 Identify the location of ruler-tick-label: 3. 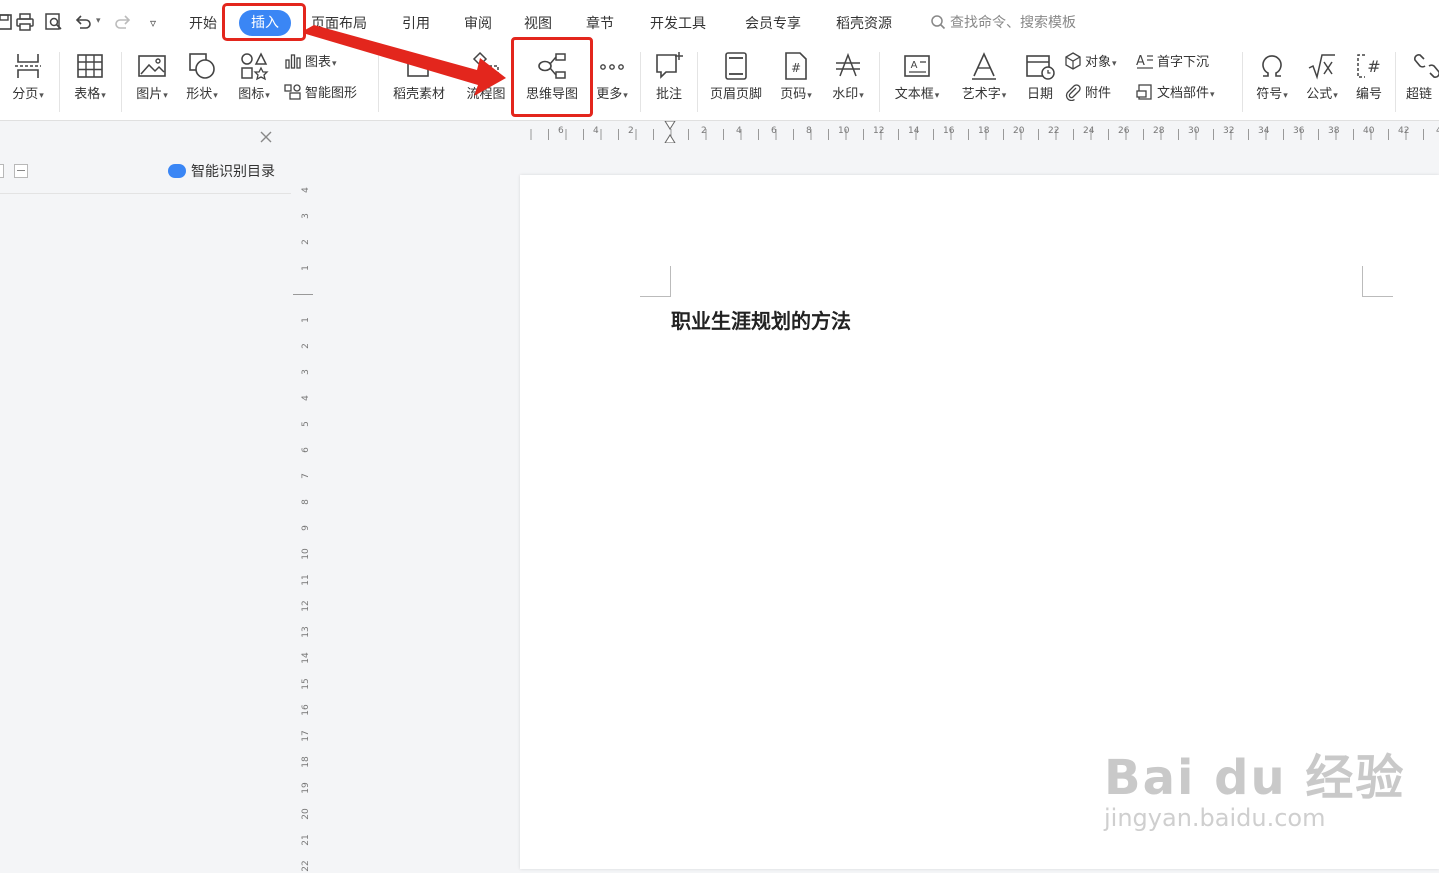
(306, 216).